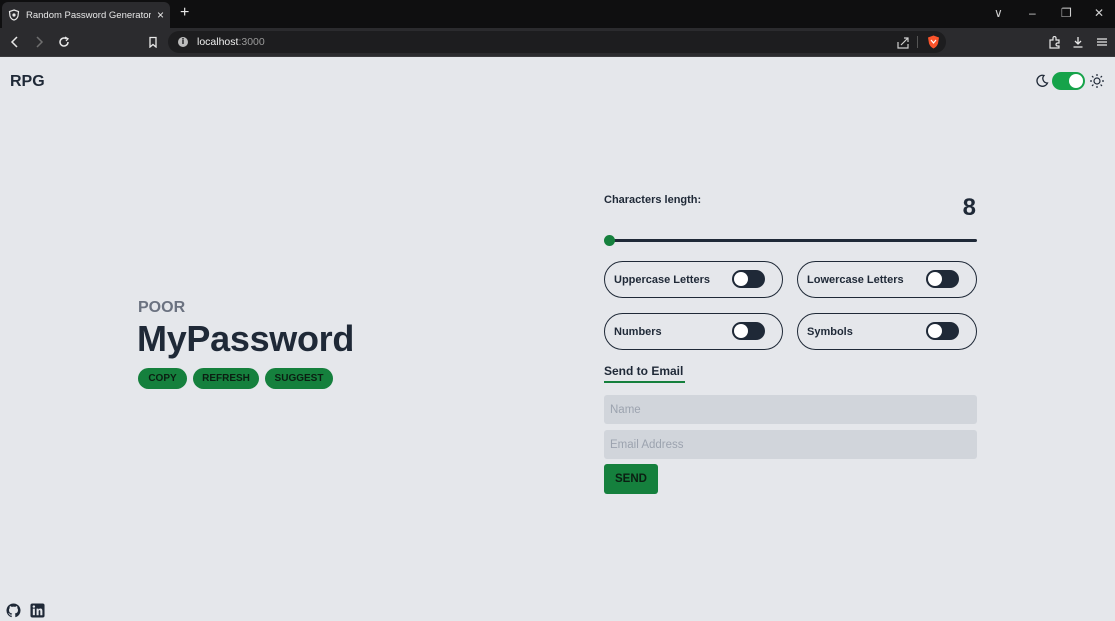 This screenshot has height=621, width=1115. Describe the element at coordinates (1066, 13) in the screenshot. I see `restore-icon: ❐` at that location.